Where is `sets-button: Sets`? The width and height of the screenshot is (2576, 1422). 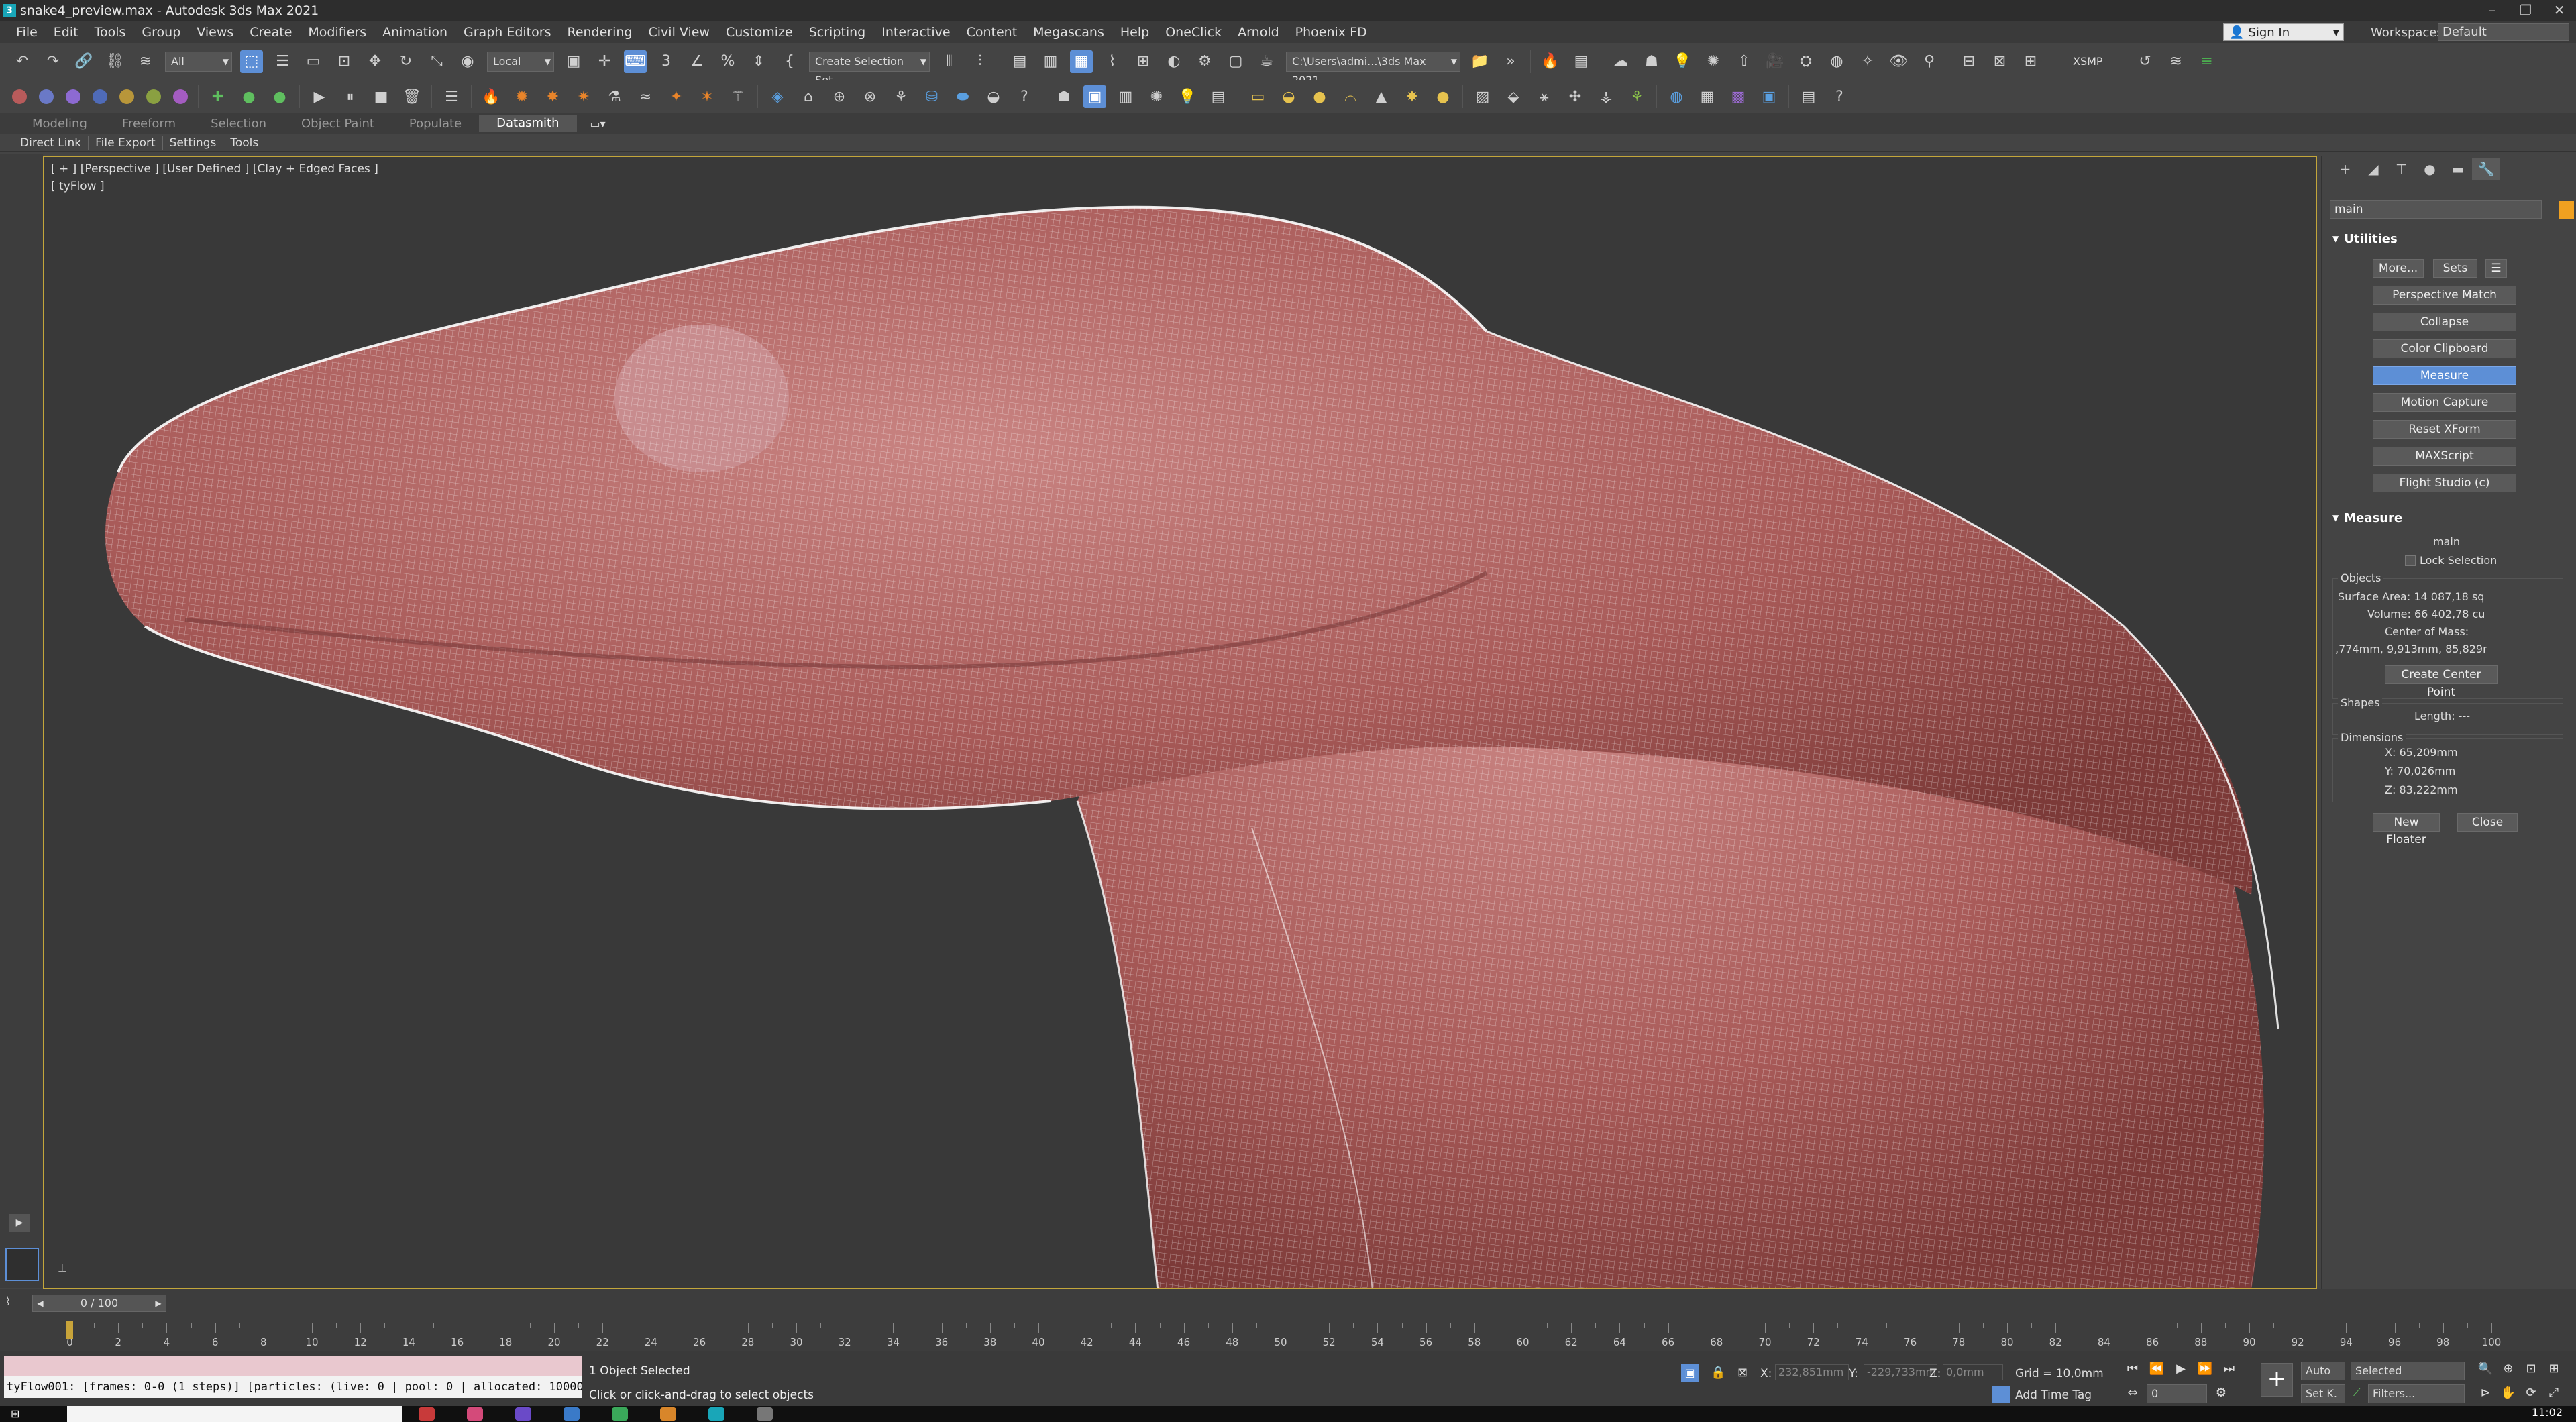
sets-button: Sets is located at coordinates (2455, 268).